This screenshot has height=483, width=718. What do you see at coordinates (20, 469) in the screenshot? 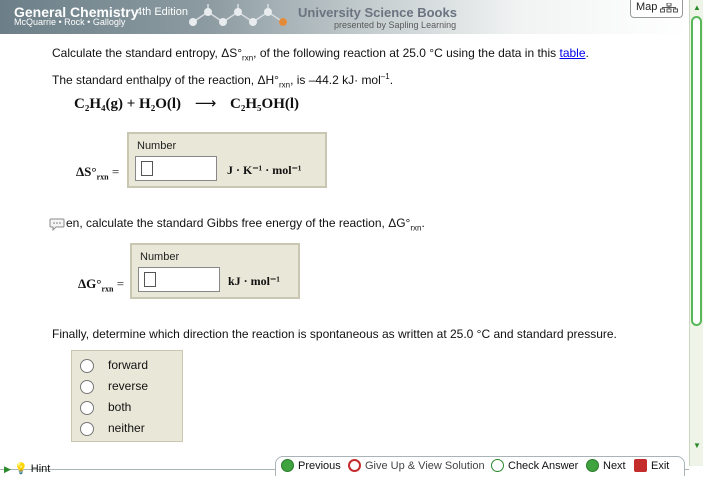
I see `lightbulb-icon: 💡` at bounding box center [20, 469].